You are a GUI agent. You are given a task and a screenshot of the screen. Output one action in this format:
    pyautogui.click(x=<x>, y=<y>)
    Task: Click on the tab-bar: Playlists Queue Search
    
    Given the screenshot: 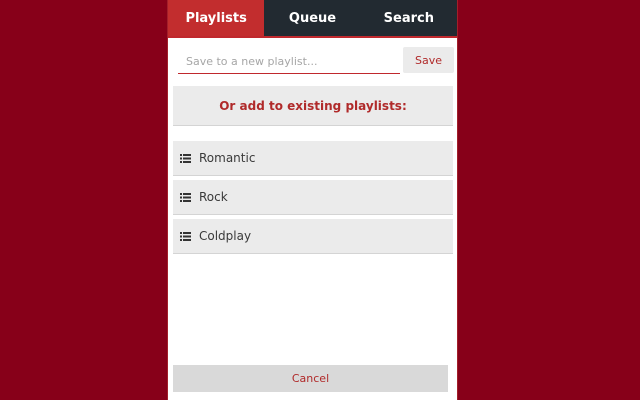 What is the action you would take?
    pyautogui.click(x=312, y=19)
    